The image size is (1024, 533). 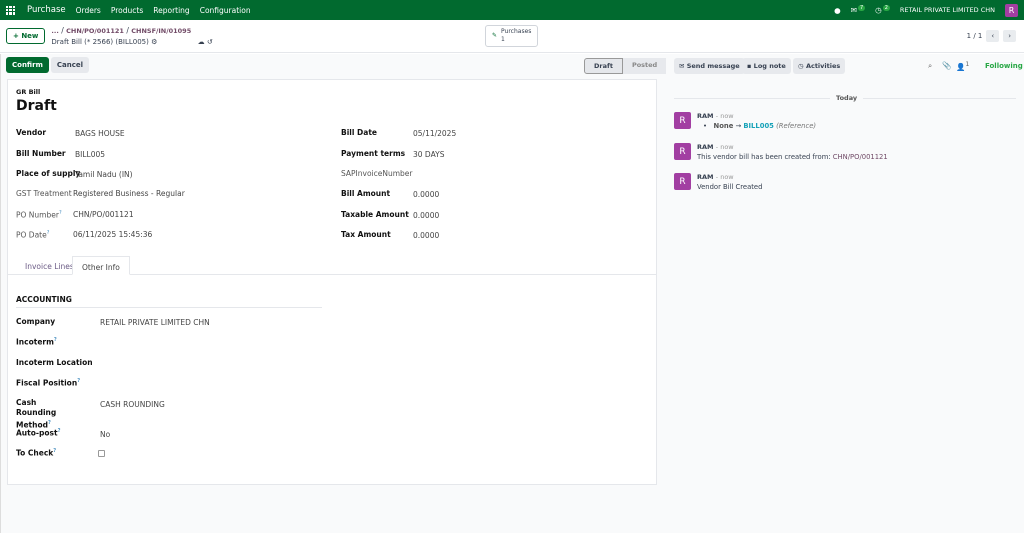 What do you see at coordinates (36, 106) in the screenshot?
I see `form-title: Draft` at bounding box center [36, 106].